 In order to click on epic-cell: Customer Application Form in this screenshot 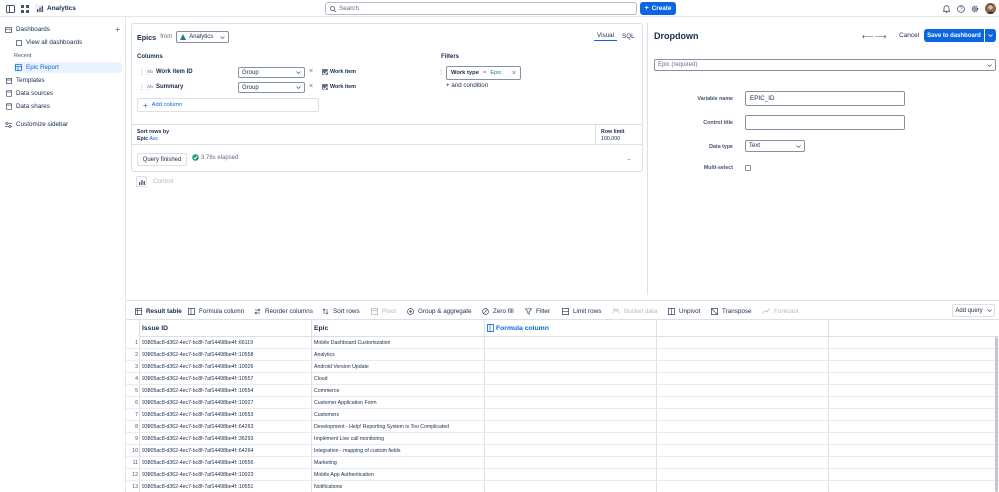, I will do `click(397, 403)`.